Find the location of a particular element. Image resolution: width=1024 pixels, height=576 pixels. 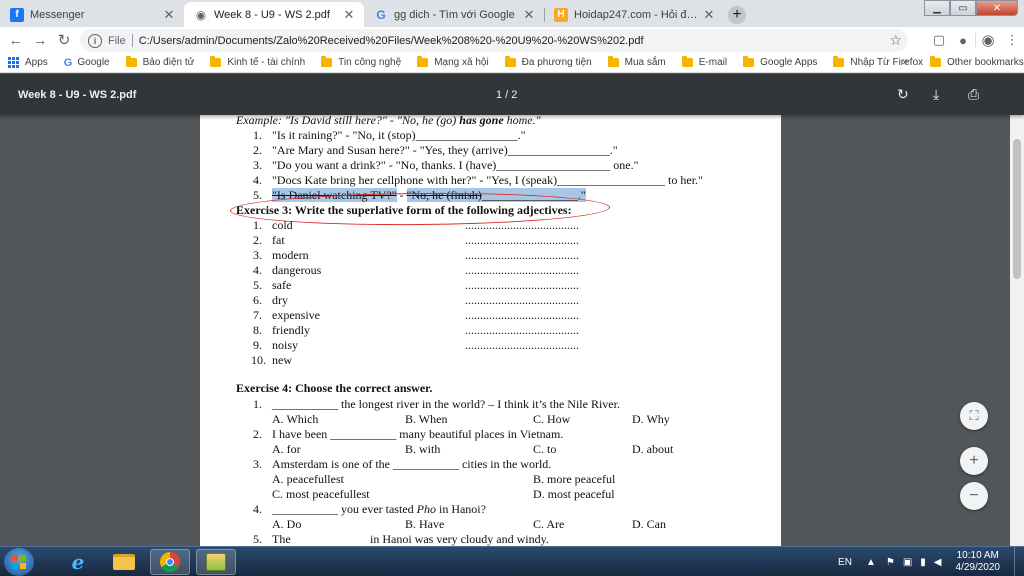

option: B. When is located at coordinates (426, 419).